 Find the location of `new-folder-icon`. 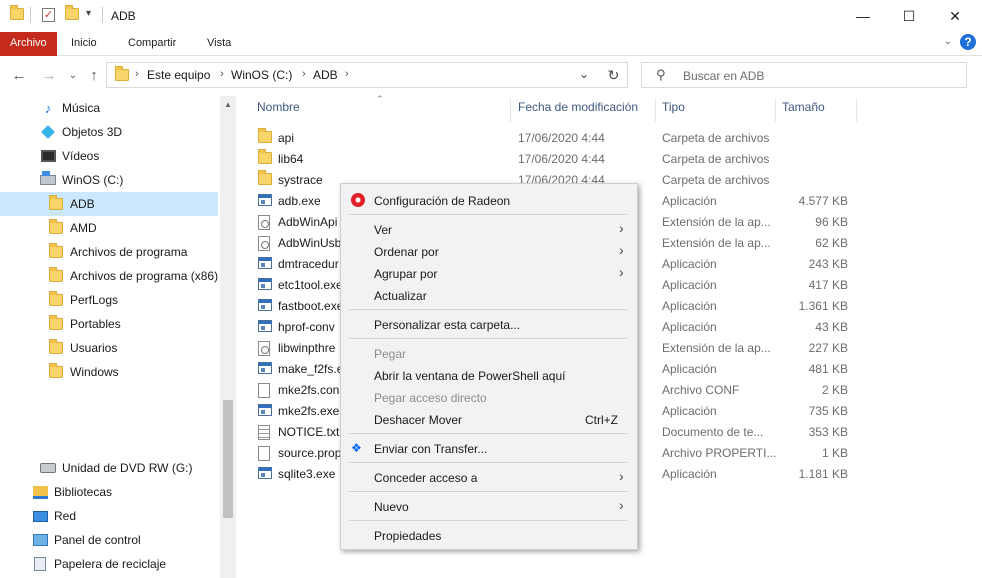

new-folder-icon is located at coordinates (72, 14).